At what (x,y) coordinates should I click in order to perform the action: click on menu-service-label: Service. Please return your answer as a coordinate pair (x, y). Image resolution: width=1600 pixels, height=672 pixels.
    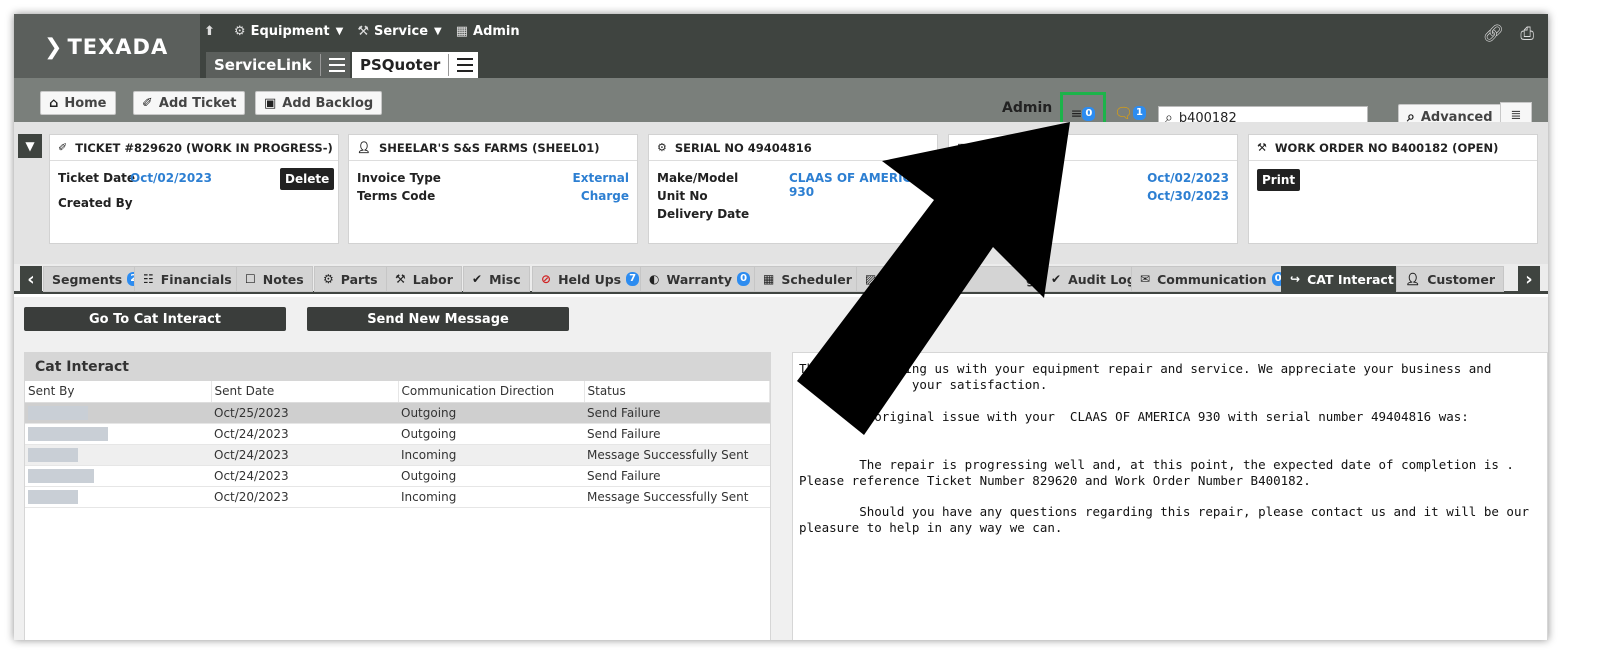
    Looking at the image, I should click on (401, 31).